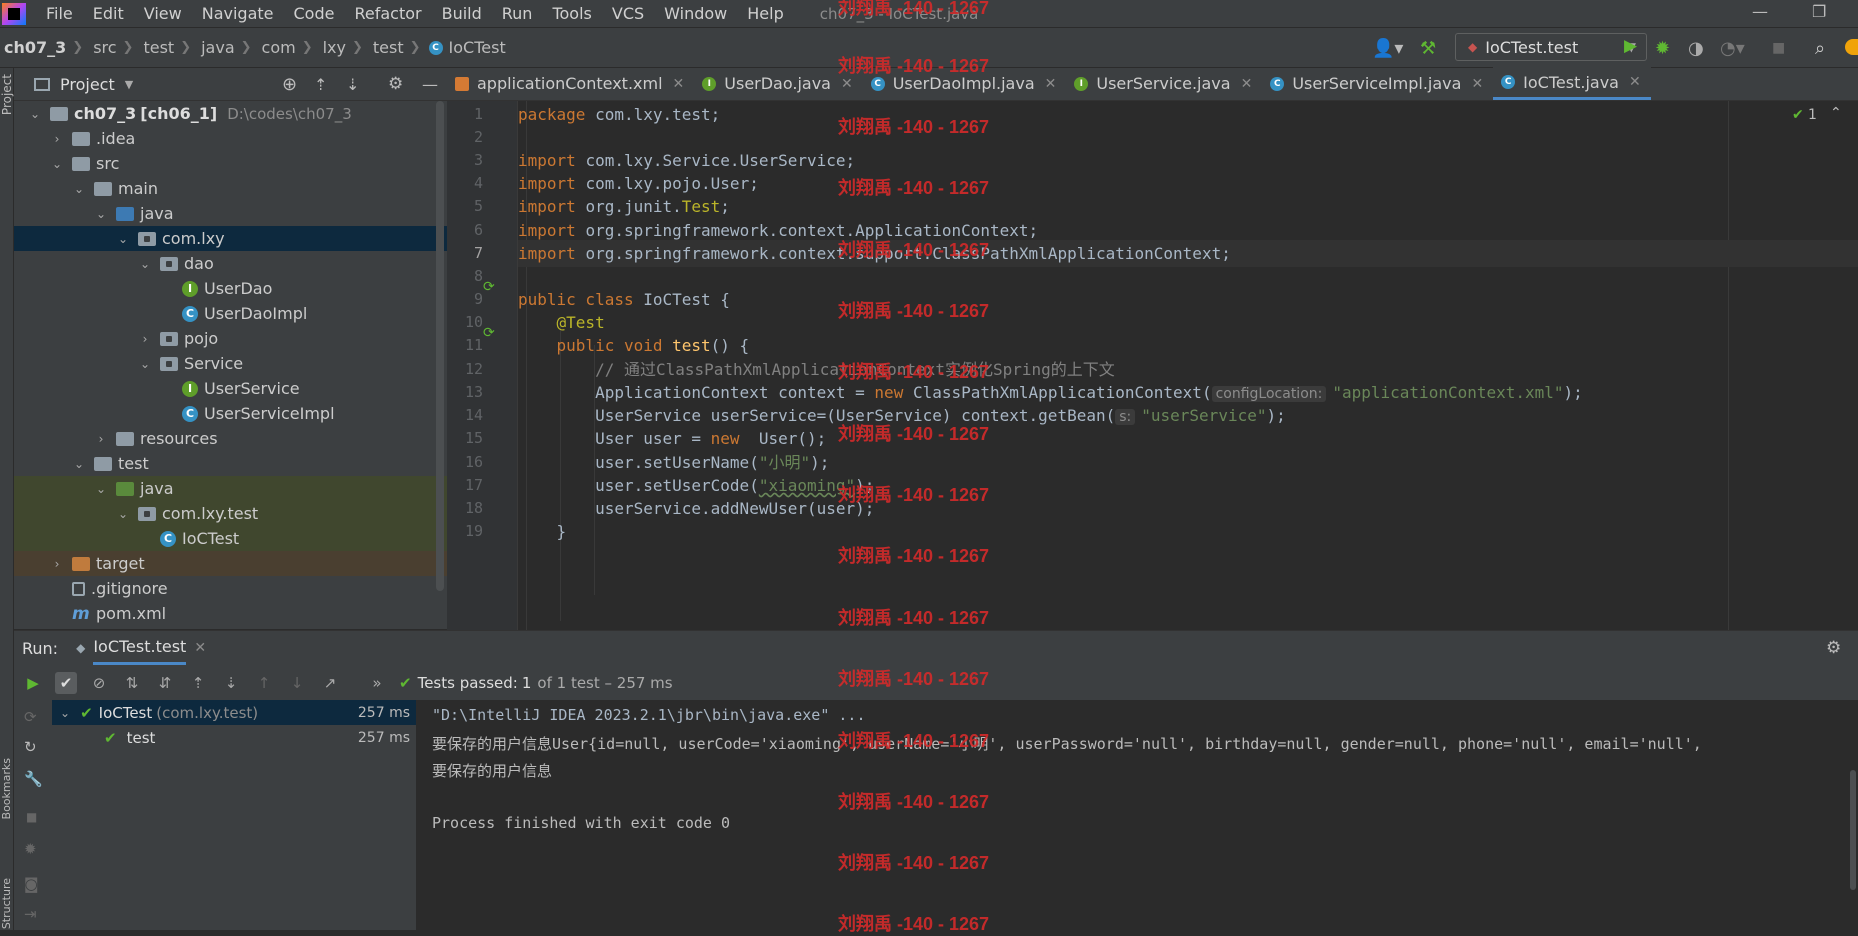 This screenshot has width=1858, height=936. What do you see at coordinates (289, 84) in the screenshot?
I see `locate-icon: ⊕` at bounding box center [289, 84].